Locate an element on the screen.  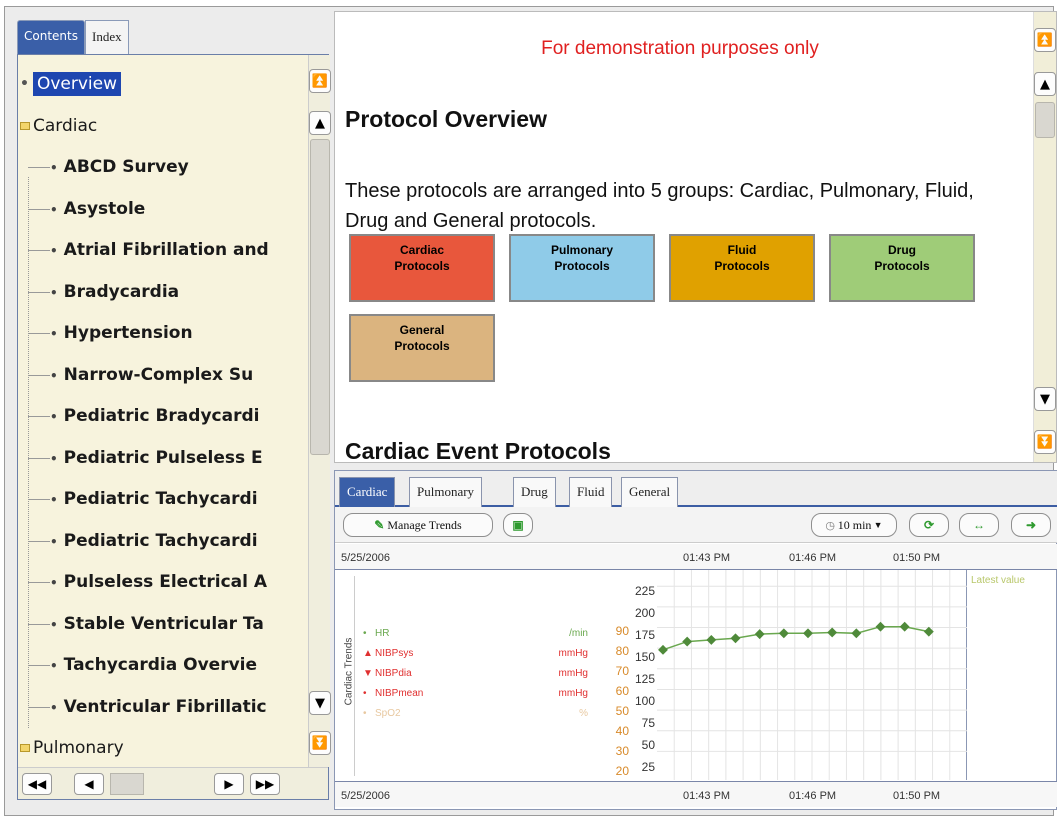
chart-settings-icon: ▣ is located at coordinates (518, 524).